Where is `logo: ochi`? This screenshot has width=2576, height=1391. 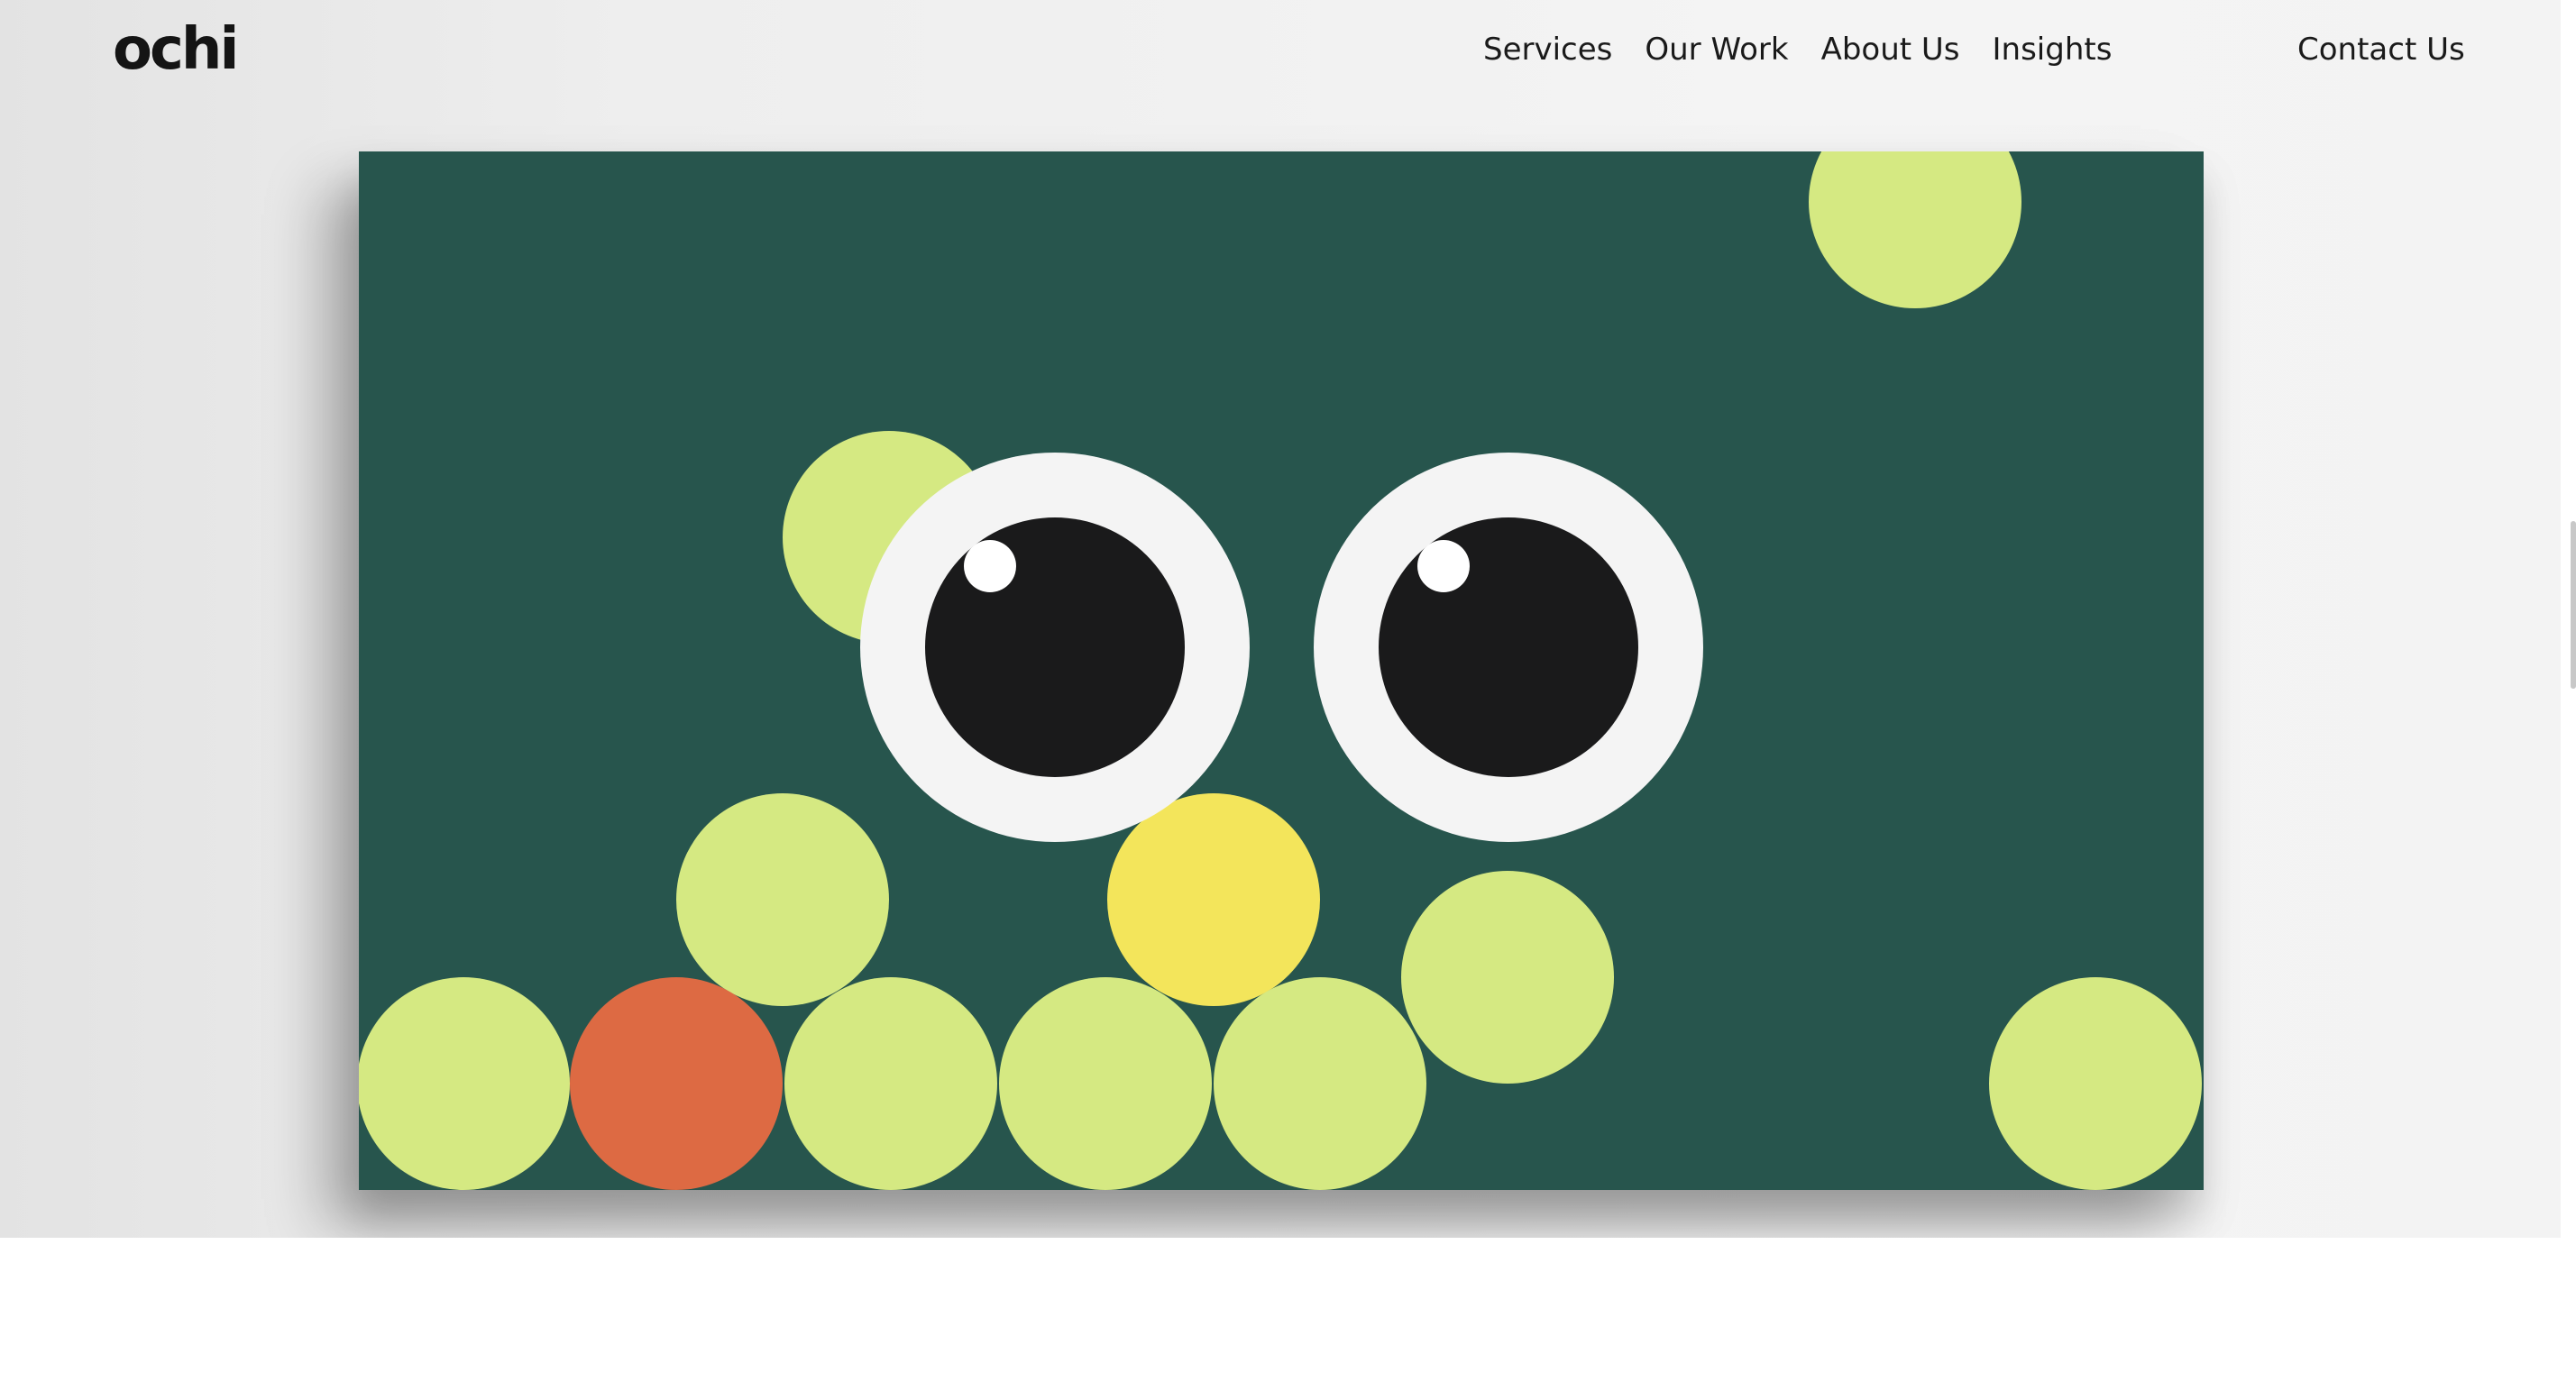
logo: ochi is located at coordinates (176, 49).